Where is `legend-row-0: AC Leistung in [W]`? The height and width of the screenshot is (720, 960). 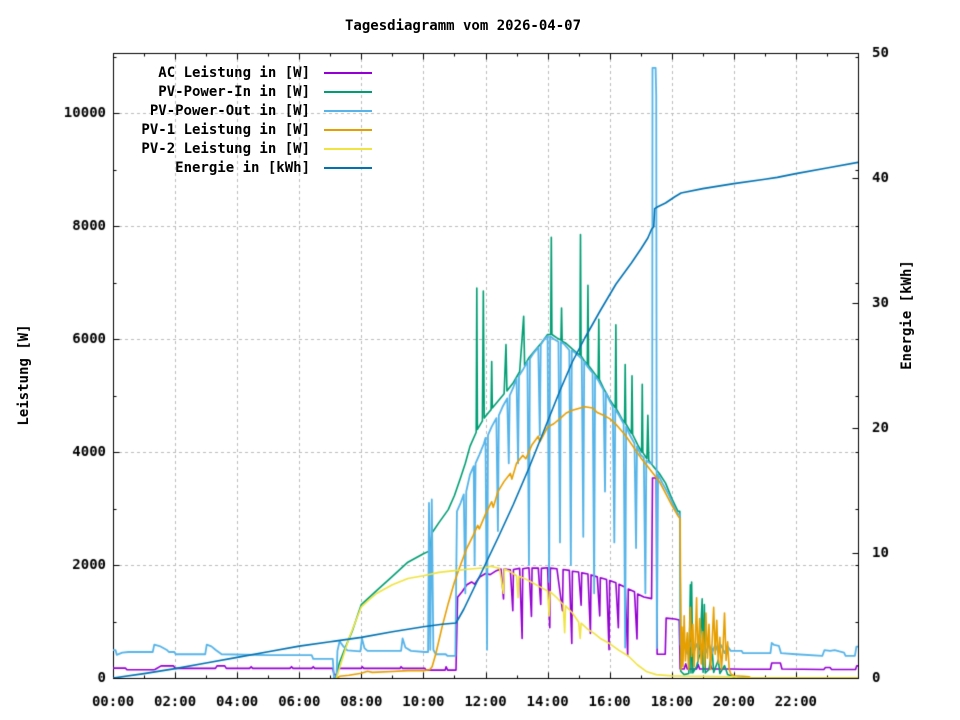
legend-row-0: AC Leistung in [W] is located at coordinates (242, 72).